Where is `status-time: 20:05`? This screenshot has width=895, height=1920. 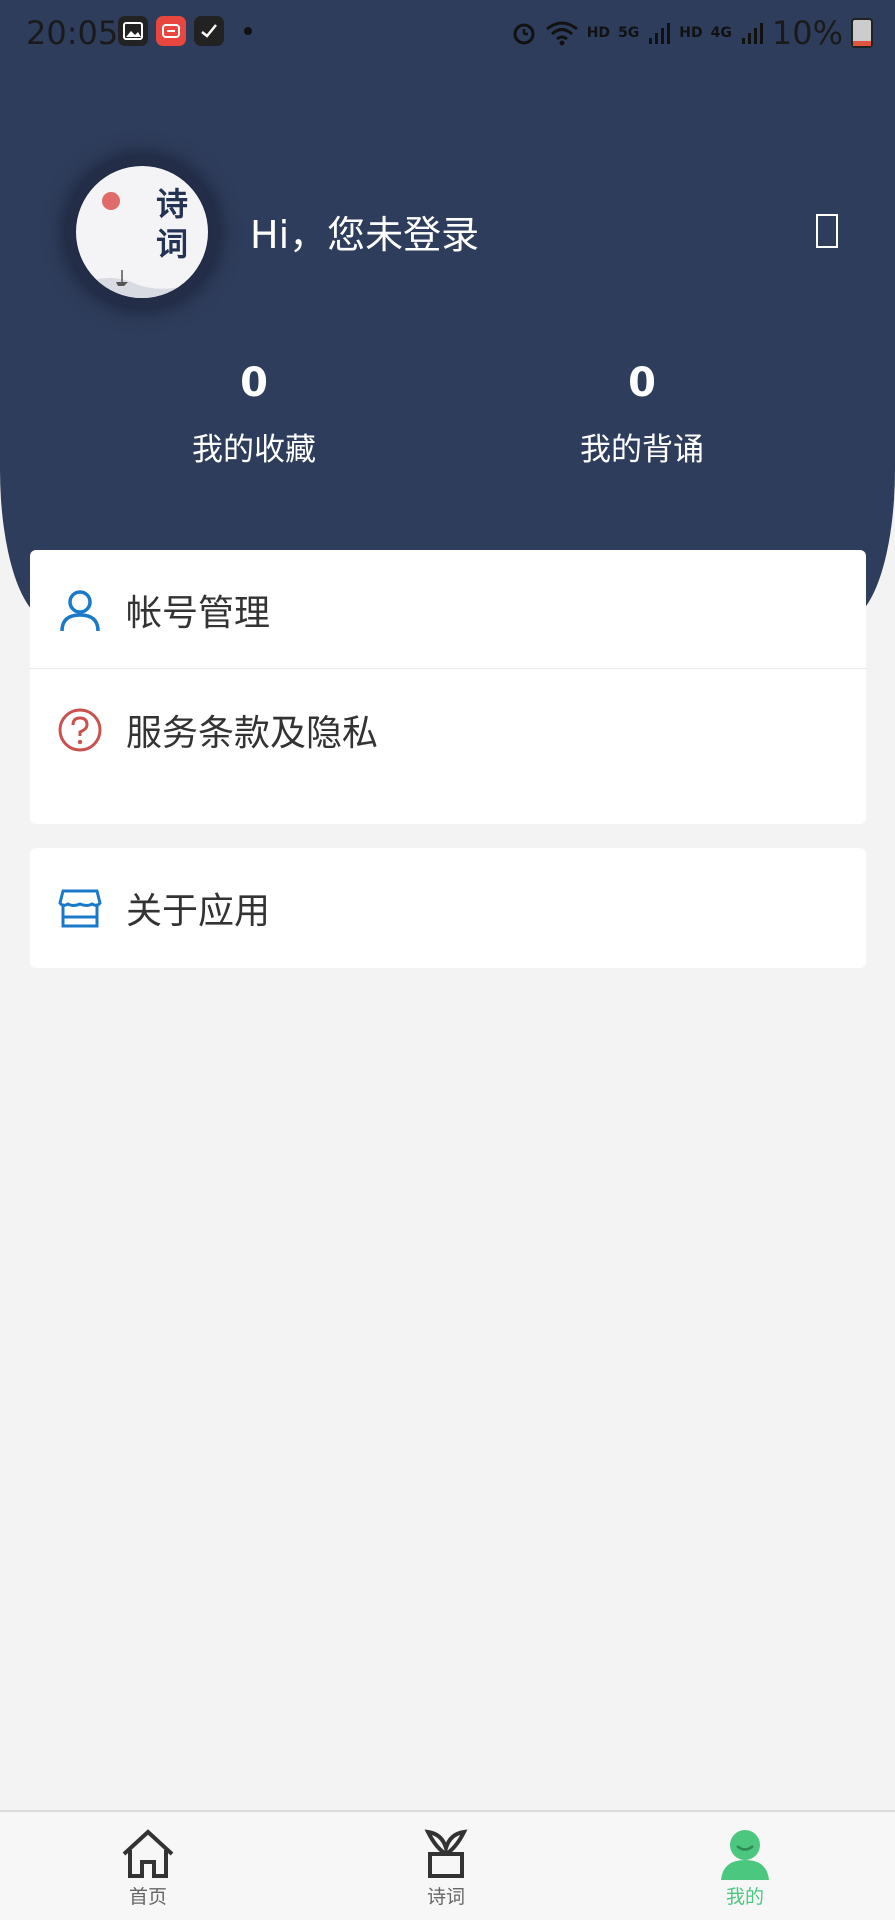 status-time: 20:05 is located at coordinates (72, 33).